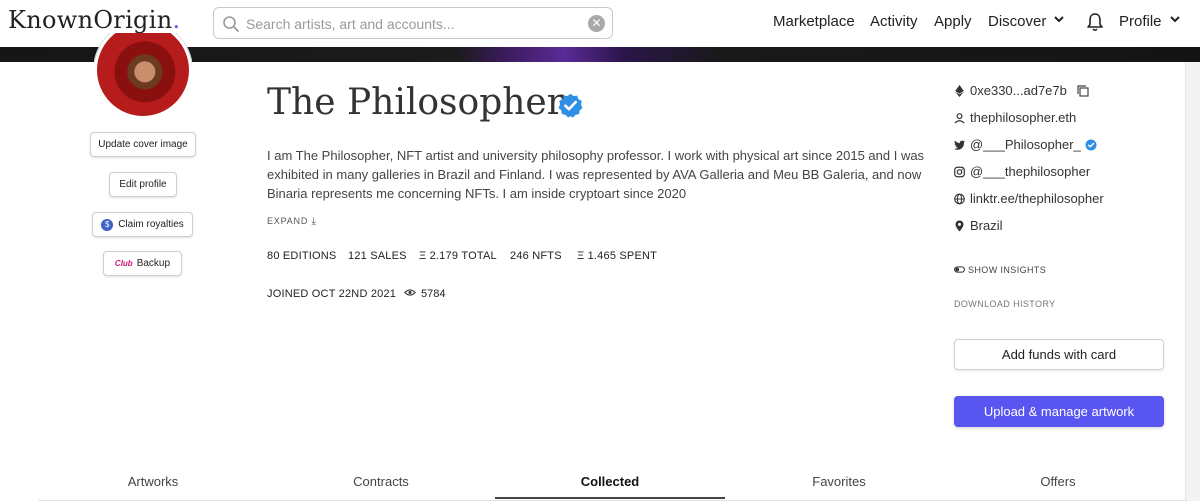 This screenshot has height=501, width=1200. What do you see at coordinates (959, 117) in the screenshot?
I see `user-icon` at bounding box center [959, 117].